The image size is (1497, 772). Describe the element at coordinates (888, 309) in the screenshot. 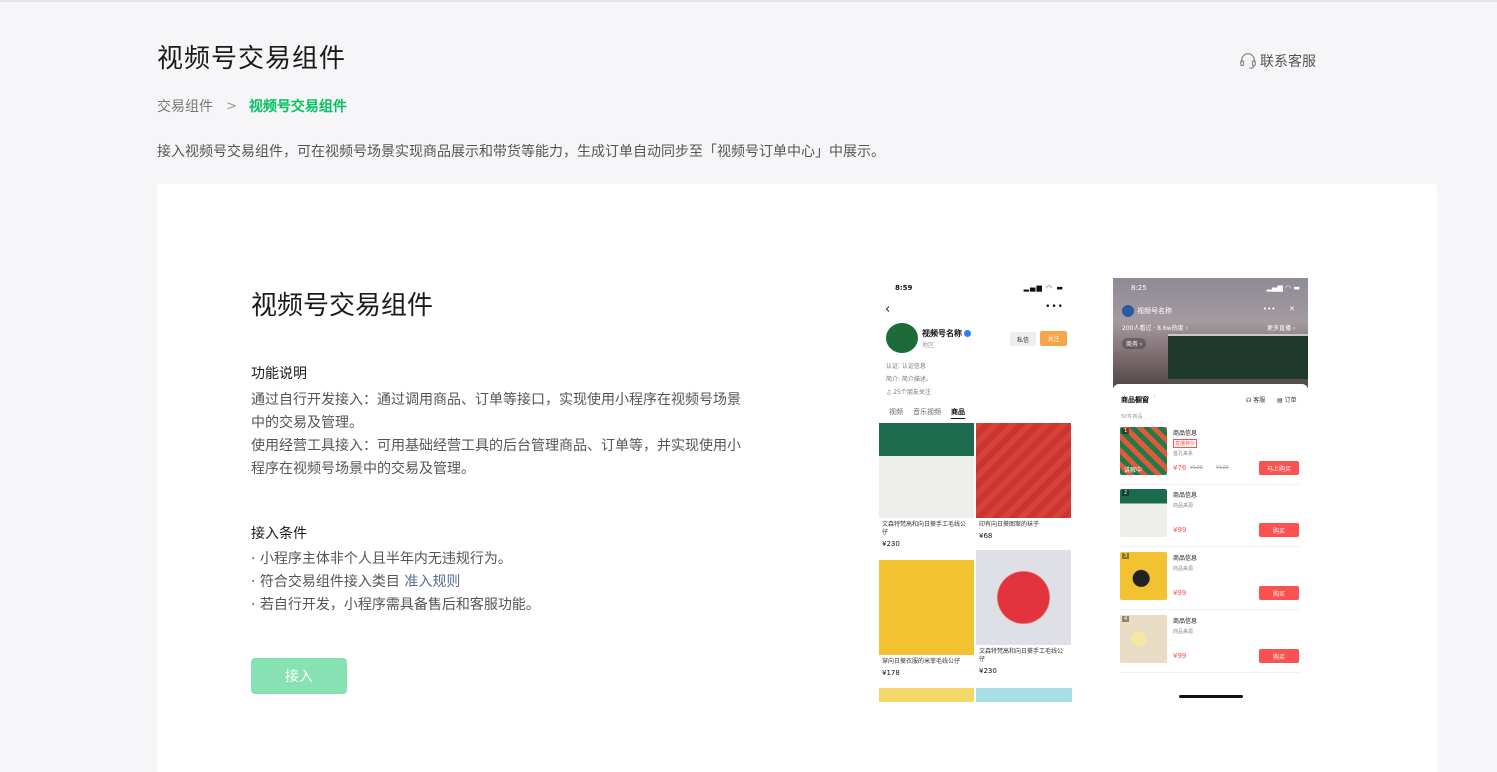

I see `back-icon: ‹` at that location.